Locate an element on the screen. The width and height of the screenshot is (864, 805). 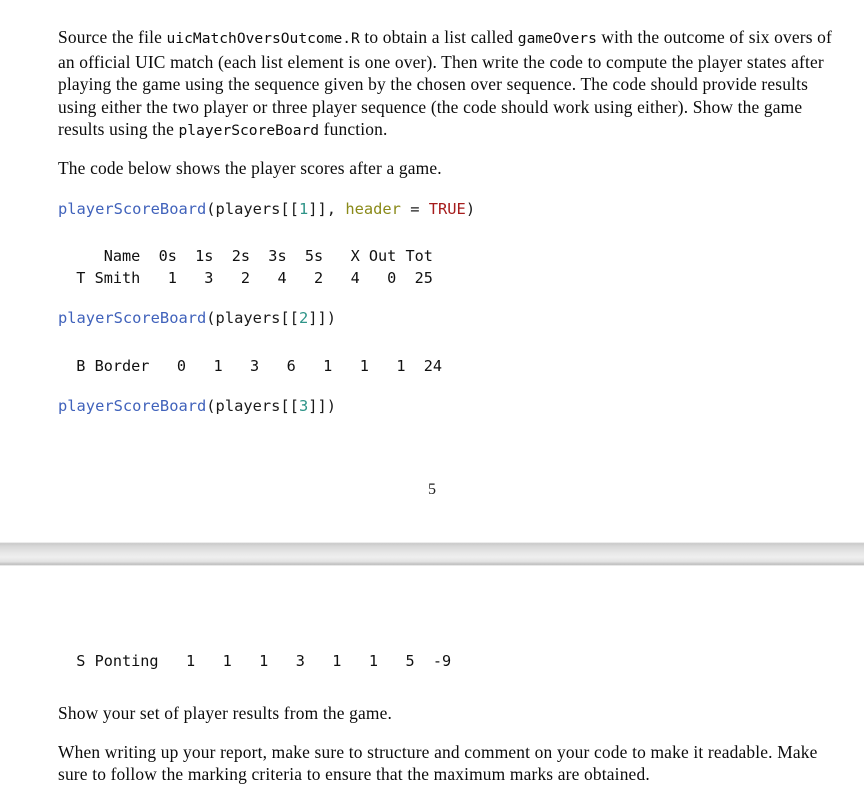
page-break-separator is located at coordinates (432, 554).